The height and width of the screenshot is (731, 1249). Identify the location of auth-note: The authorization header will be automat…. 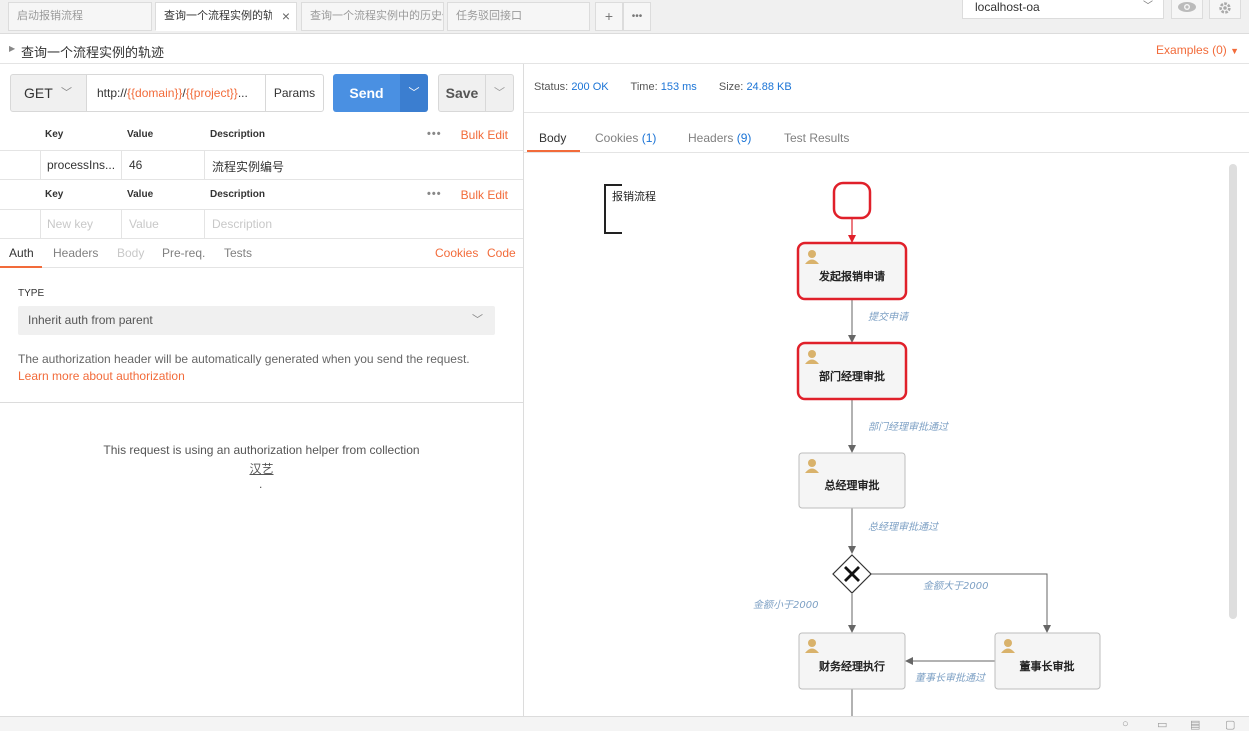
(244, 359).